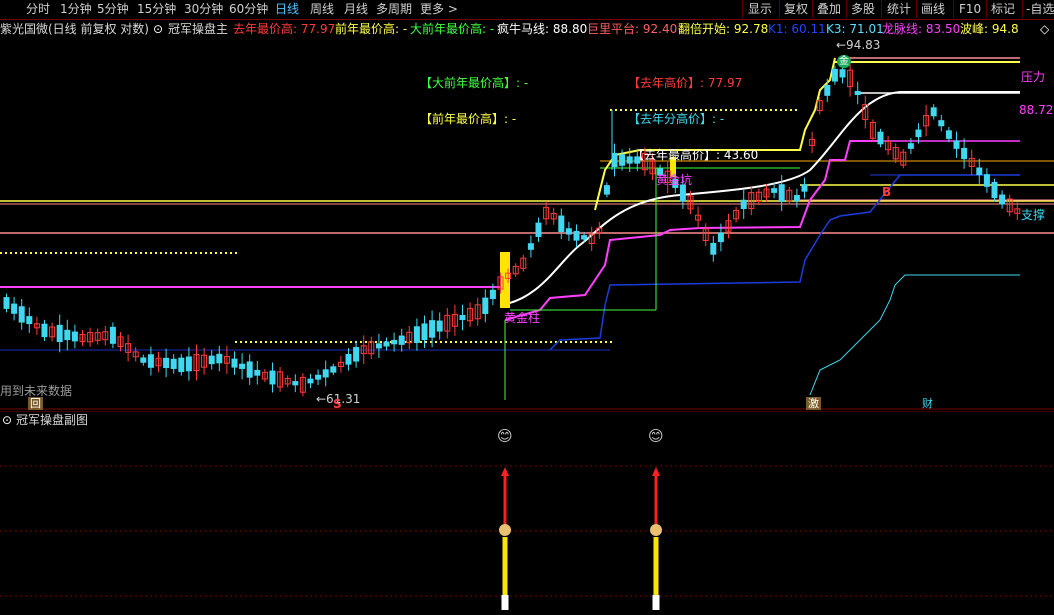  What do you see at coordinates (927, 403) in the screenshot?
I see `mark-cai: 财` at bounding box center [927, 403].